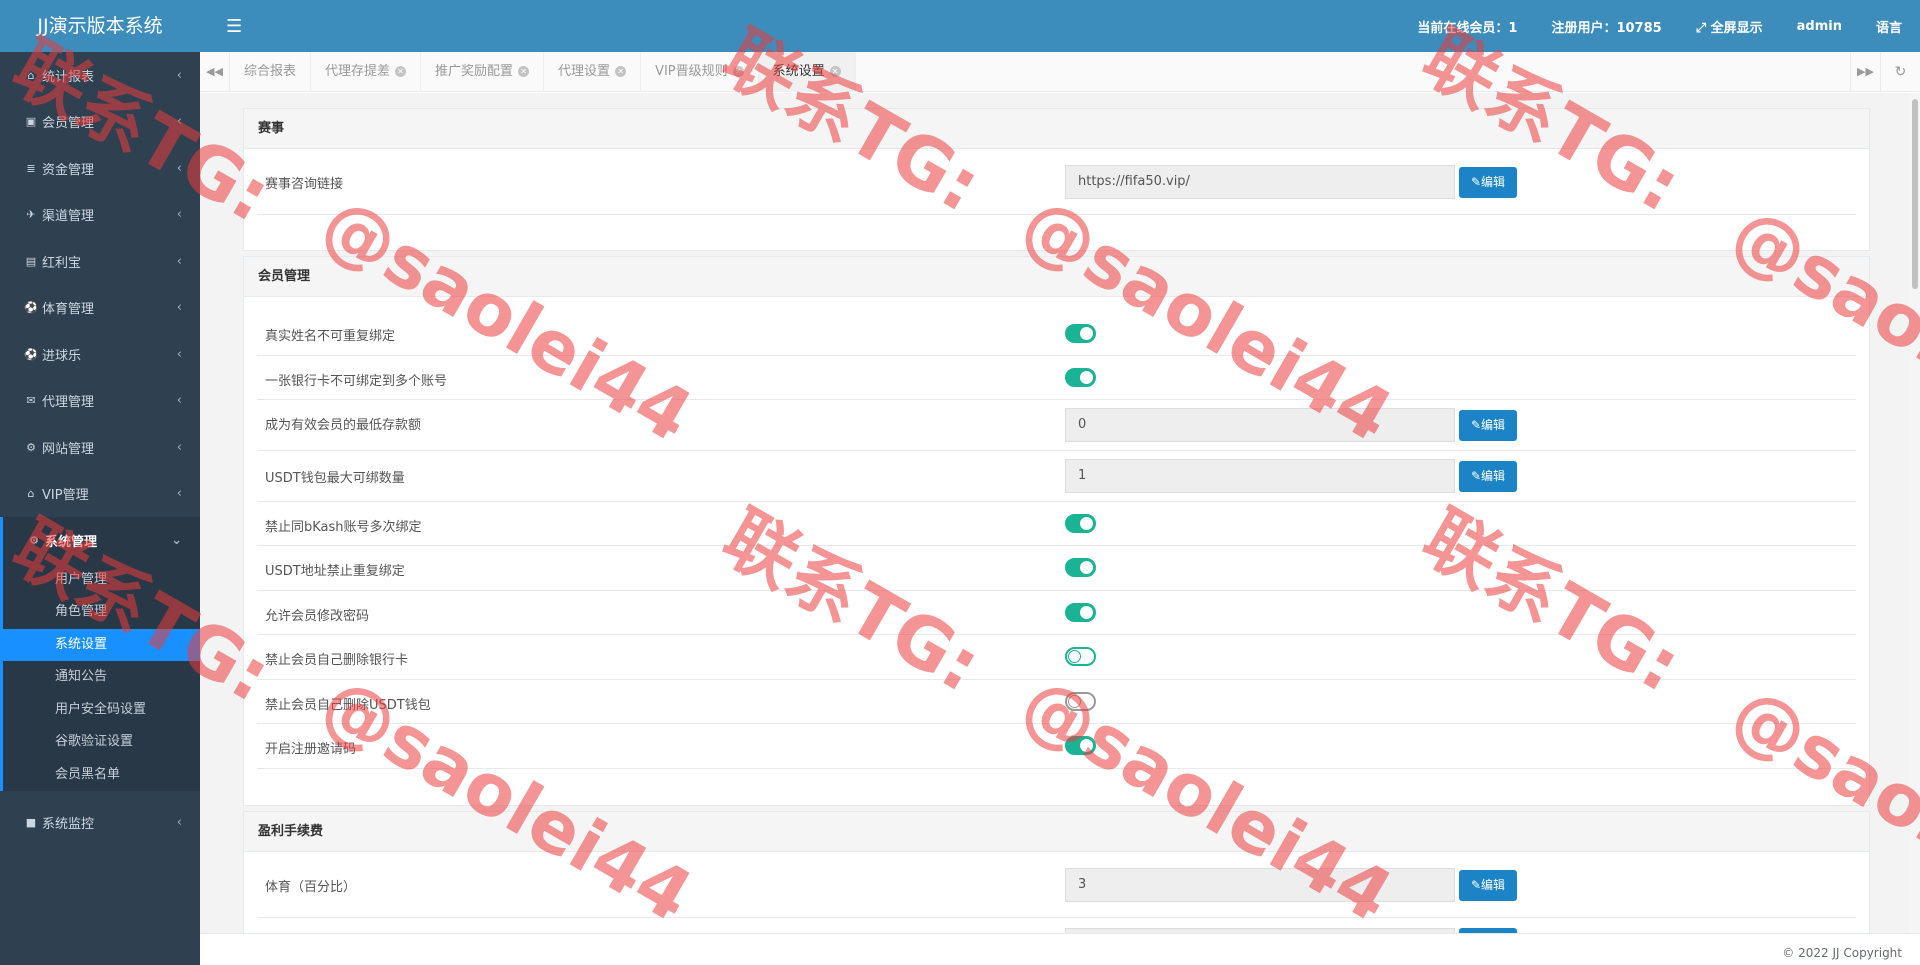 Image resolution: width=1920 pixels, height=965 pixels. I want to click on min-deposit-input: 0, so click(1260, 425).